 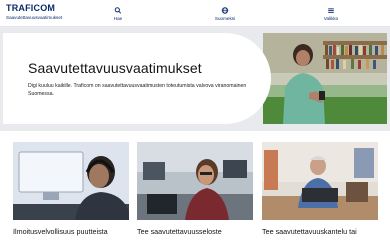 What do you see at coordinates (179, 231) in the screenshot?
I see `card-title: Tee saavutettavuusseloste` at bounding box center [179, 231].